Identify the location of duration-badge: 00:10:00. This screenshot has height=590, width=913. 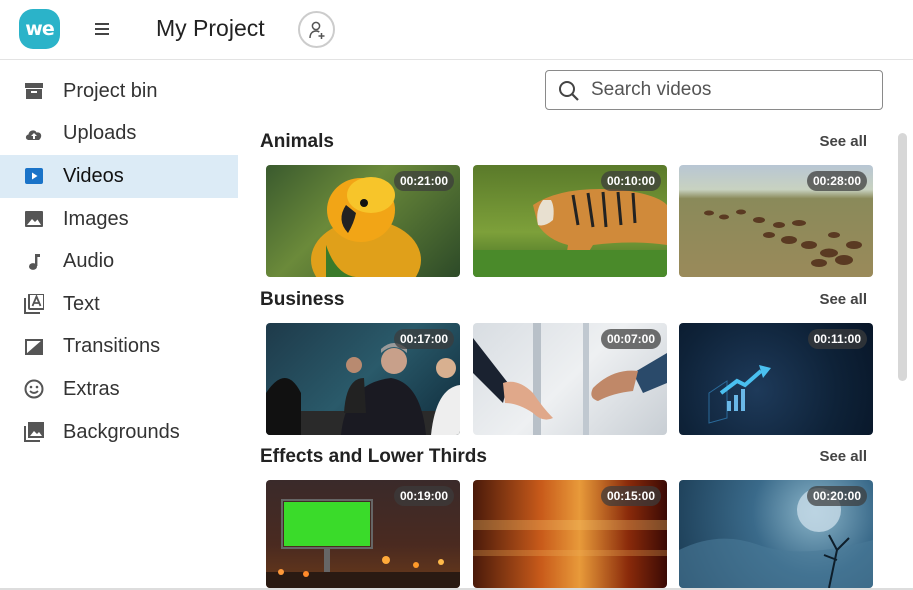
(630, 181).